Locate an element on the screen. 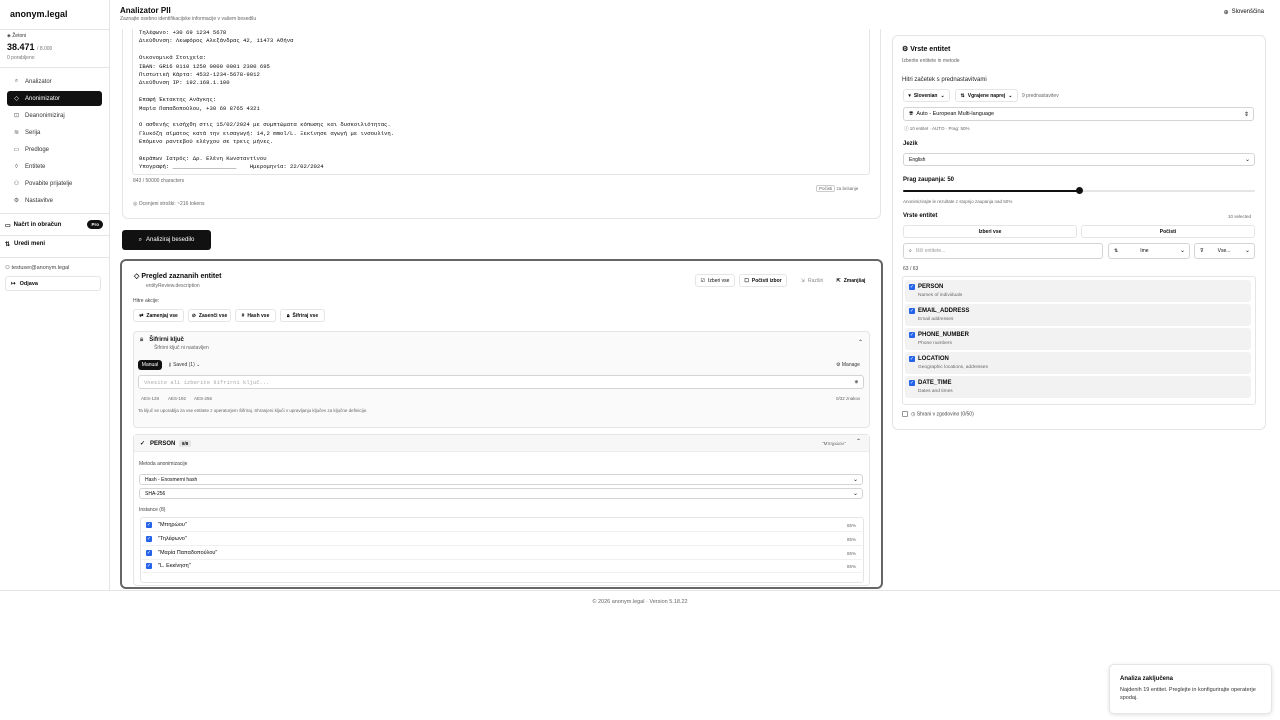 Image resolution: width=1280 pixels, height=720 pixels. algo-aes192: AES-192 is located at coordinates (177, 398).